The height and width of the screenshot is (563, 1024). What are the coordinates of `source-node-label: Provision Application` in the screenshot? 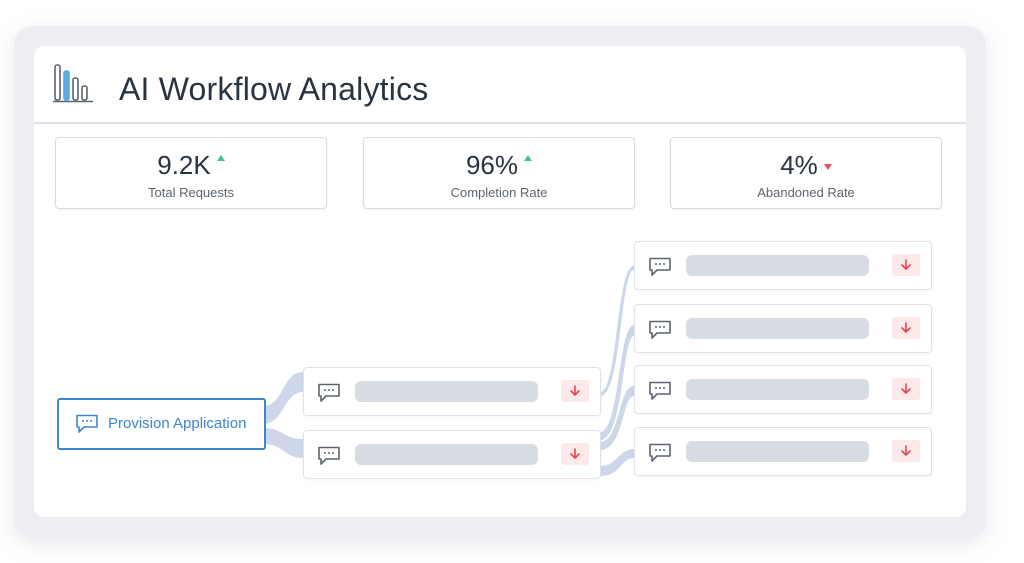 It's located at (177, 423).